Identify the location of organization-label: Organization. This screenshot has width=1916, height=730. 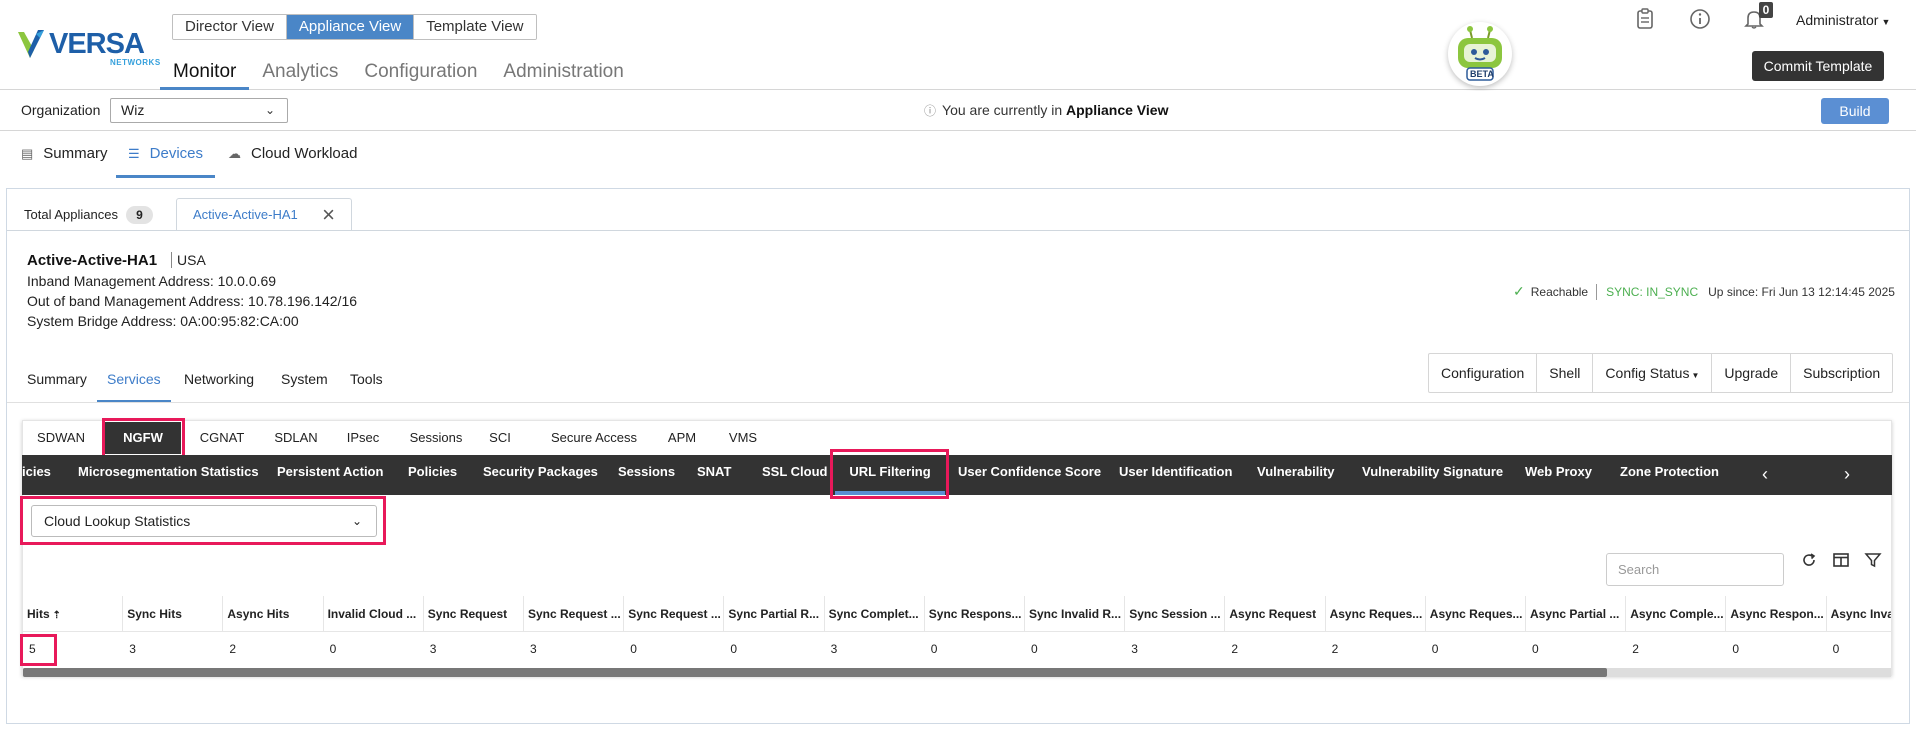
(61, 110).